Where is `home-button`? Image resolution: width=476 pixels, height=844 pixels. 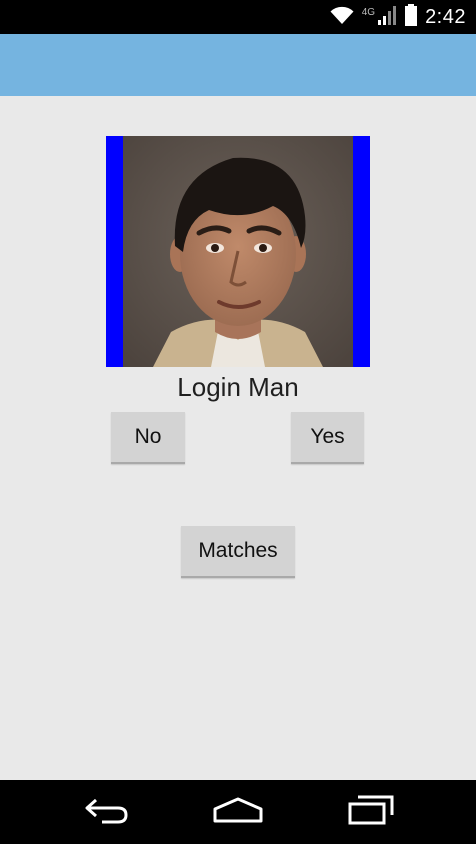
home-button is located at coordinates (238, 812).